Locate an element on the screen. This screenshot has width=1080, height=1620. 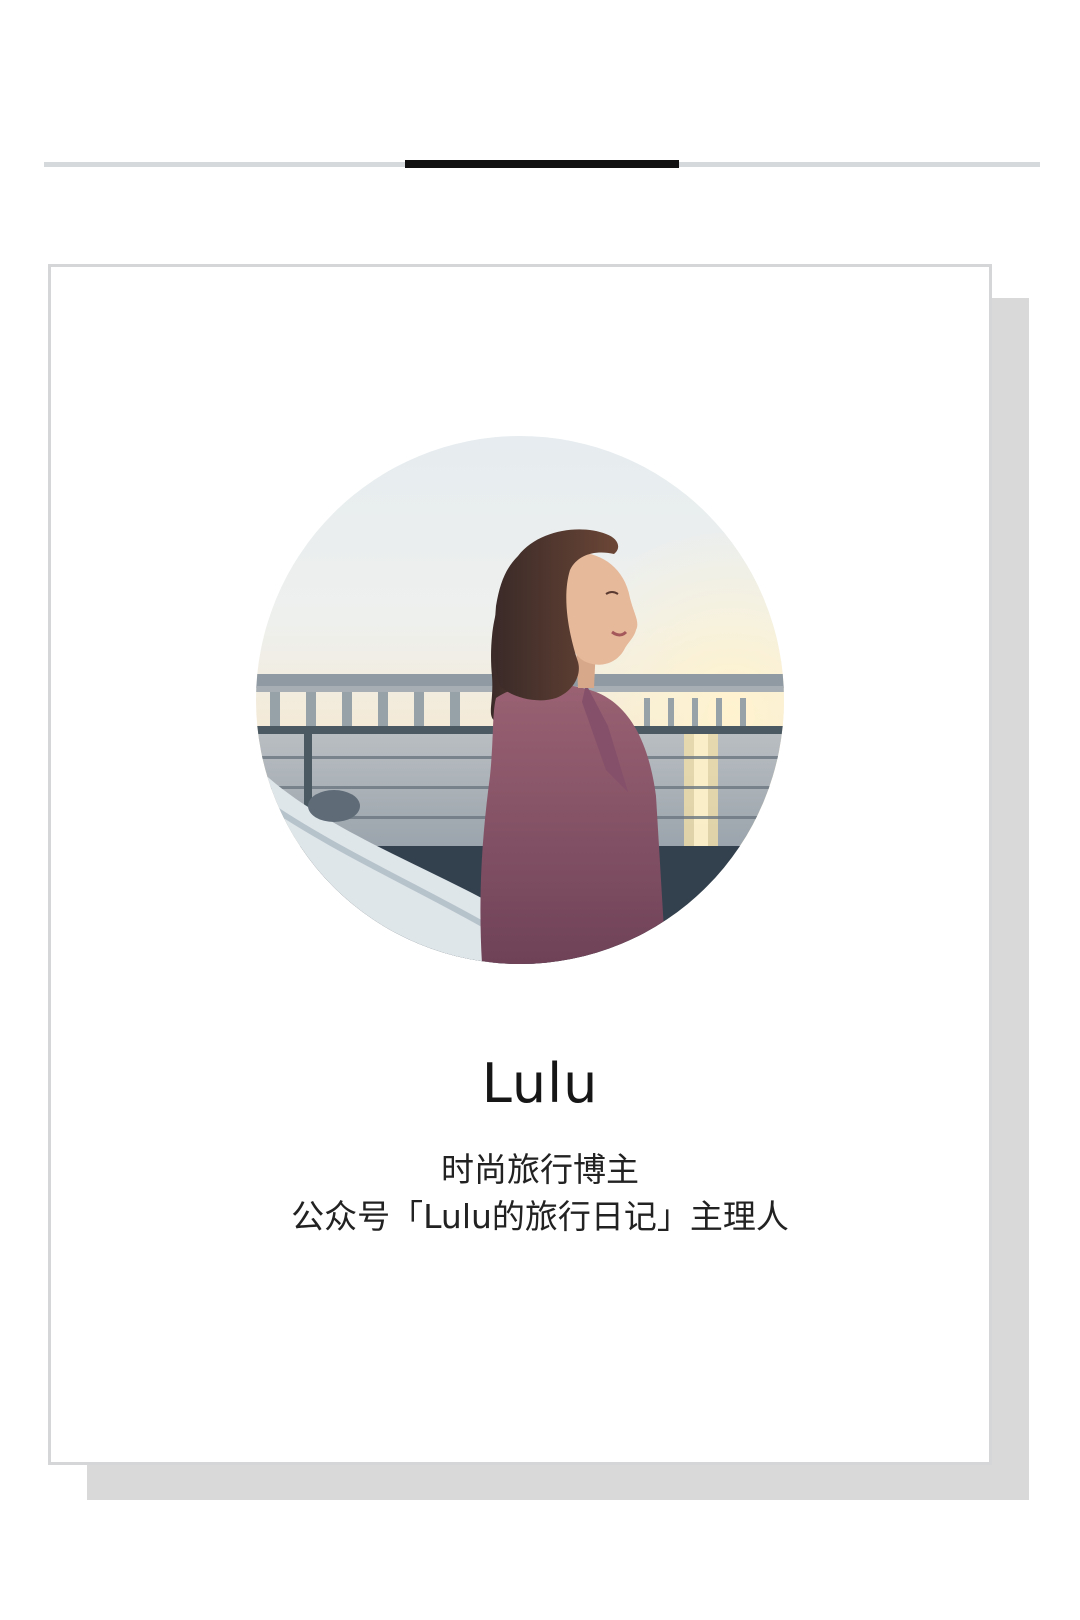
top-divider-accent is located at coordinates (542, 164).